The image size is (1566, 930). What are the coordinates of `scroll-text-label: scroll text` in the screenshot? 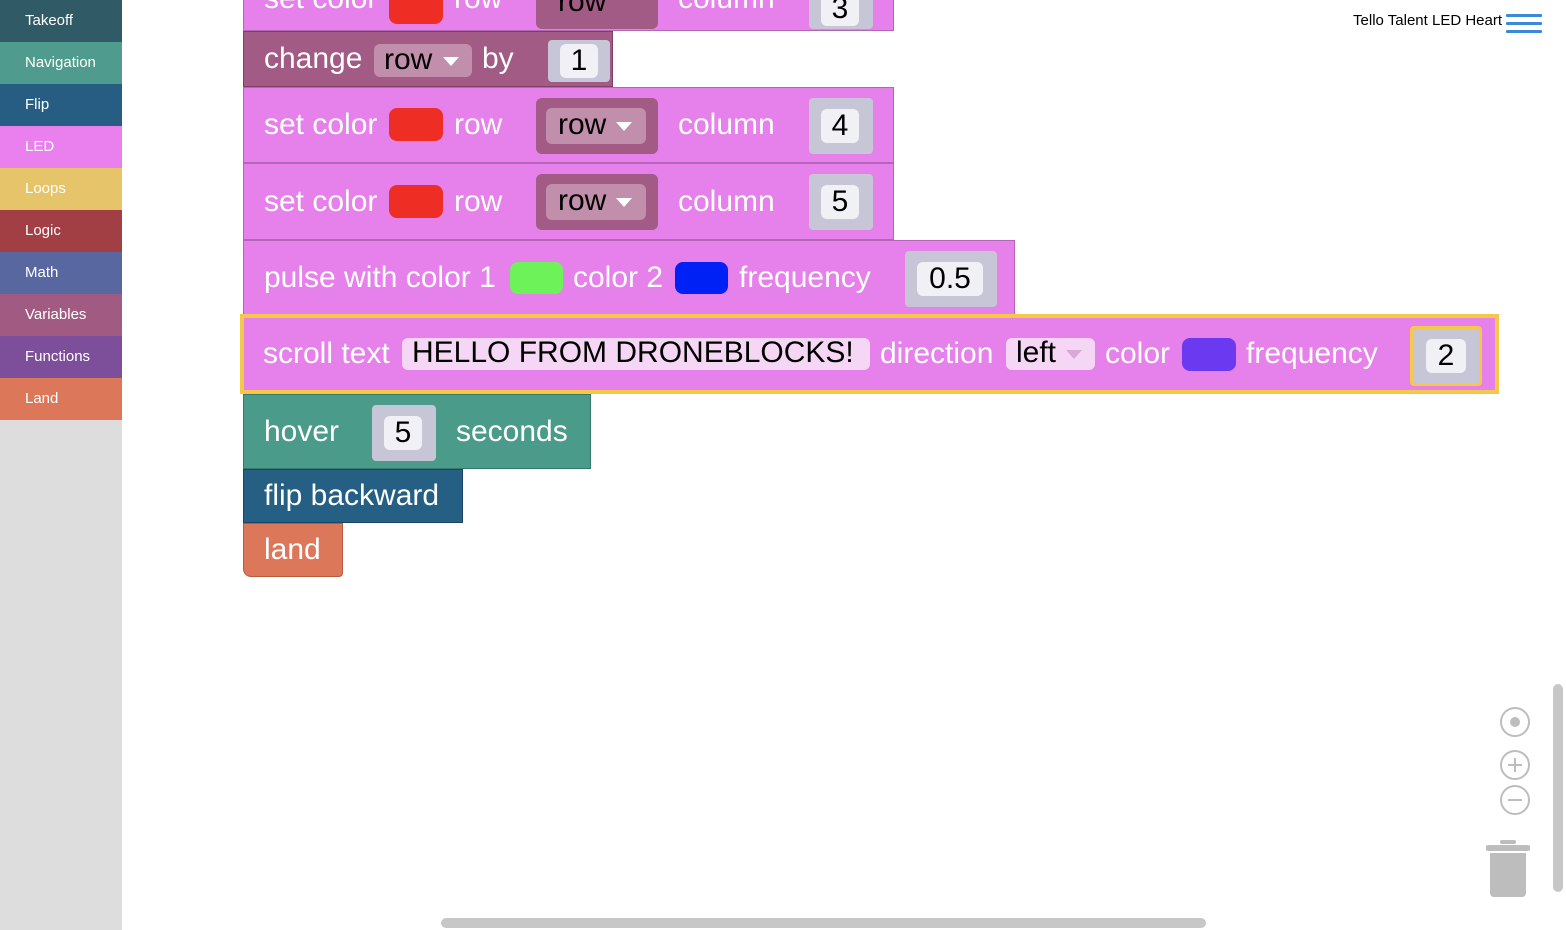 It's located at (326, 353).